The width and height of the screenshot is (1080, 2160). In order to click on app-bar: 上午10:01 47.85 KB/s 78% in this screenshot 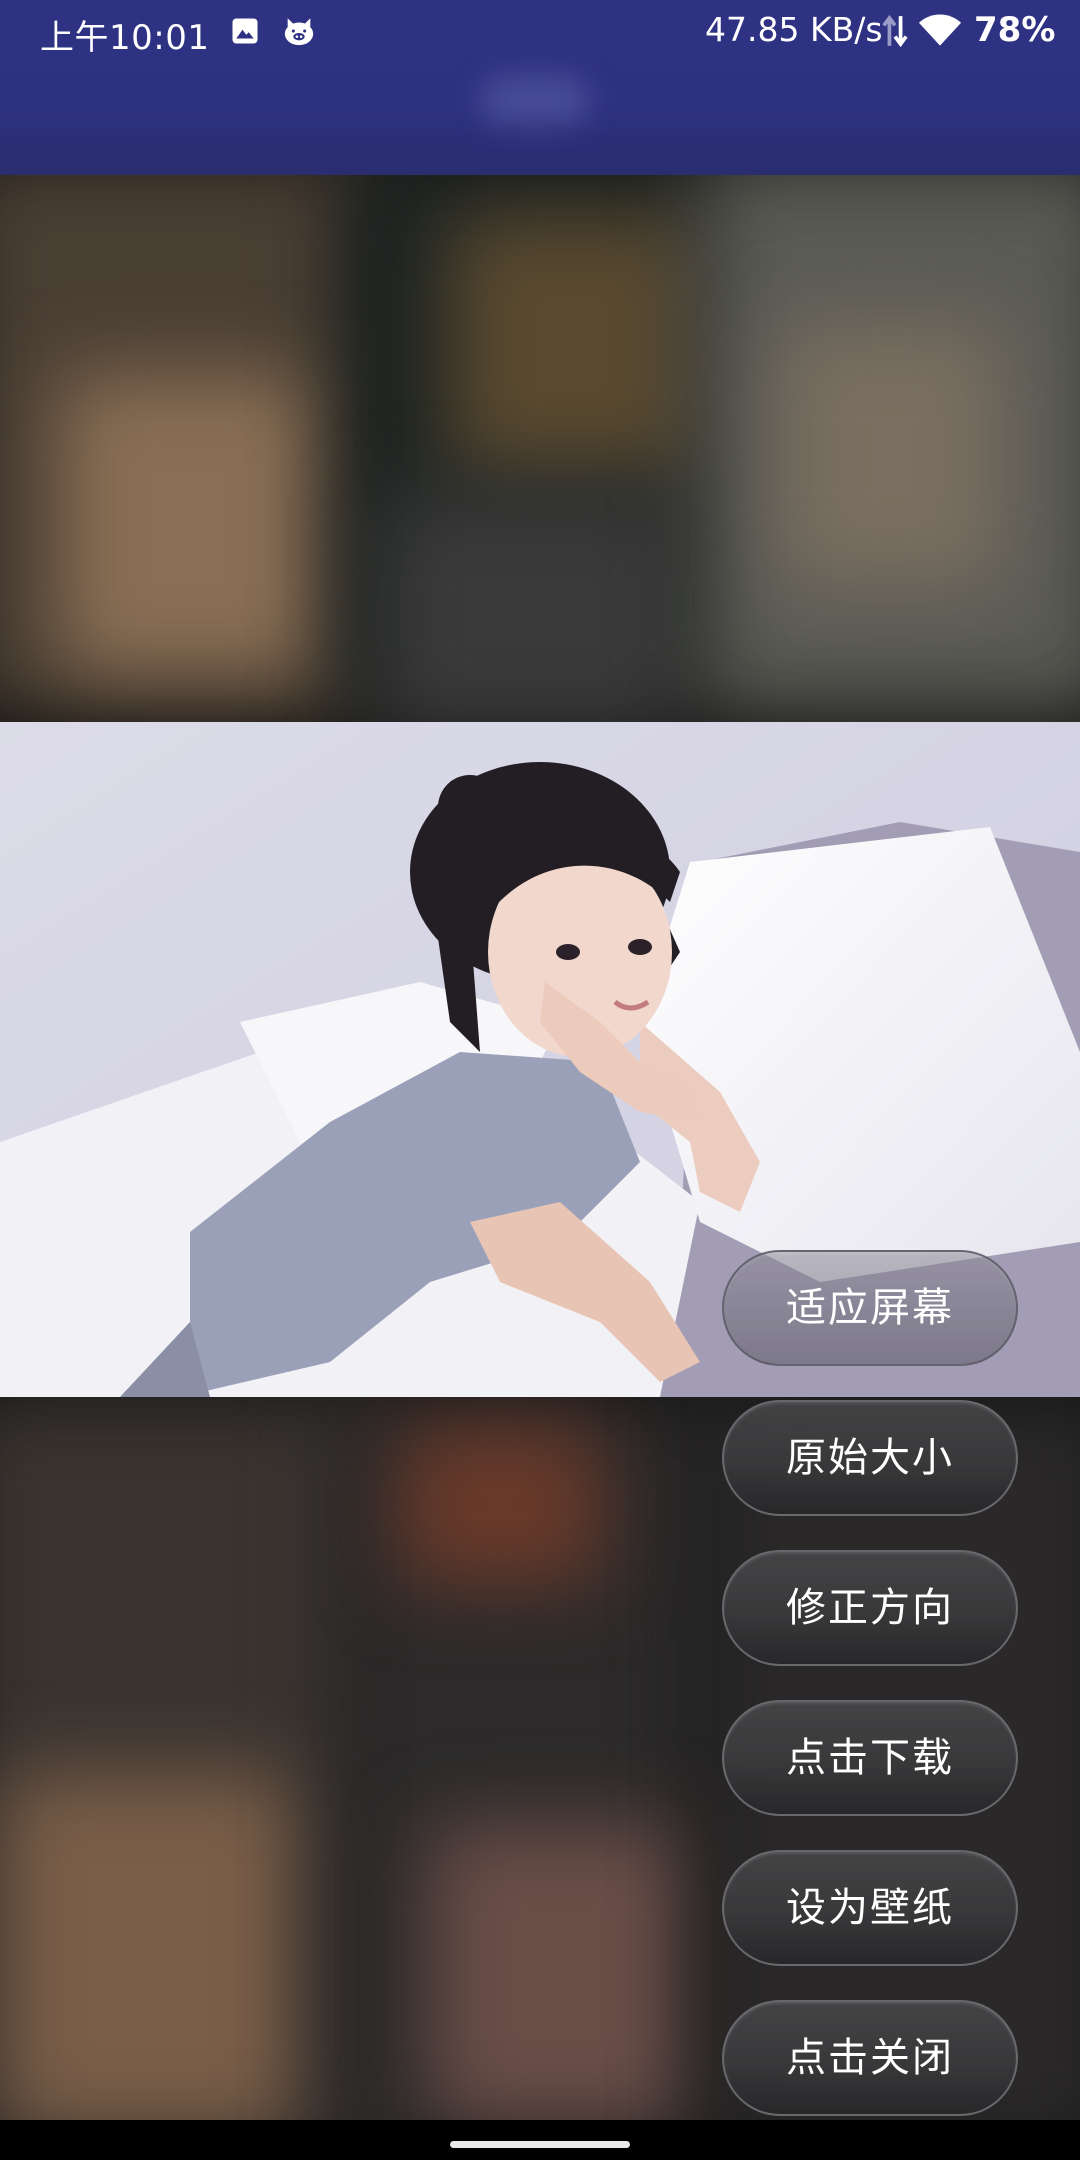, I will do `click(540, 87)`.